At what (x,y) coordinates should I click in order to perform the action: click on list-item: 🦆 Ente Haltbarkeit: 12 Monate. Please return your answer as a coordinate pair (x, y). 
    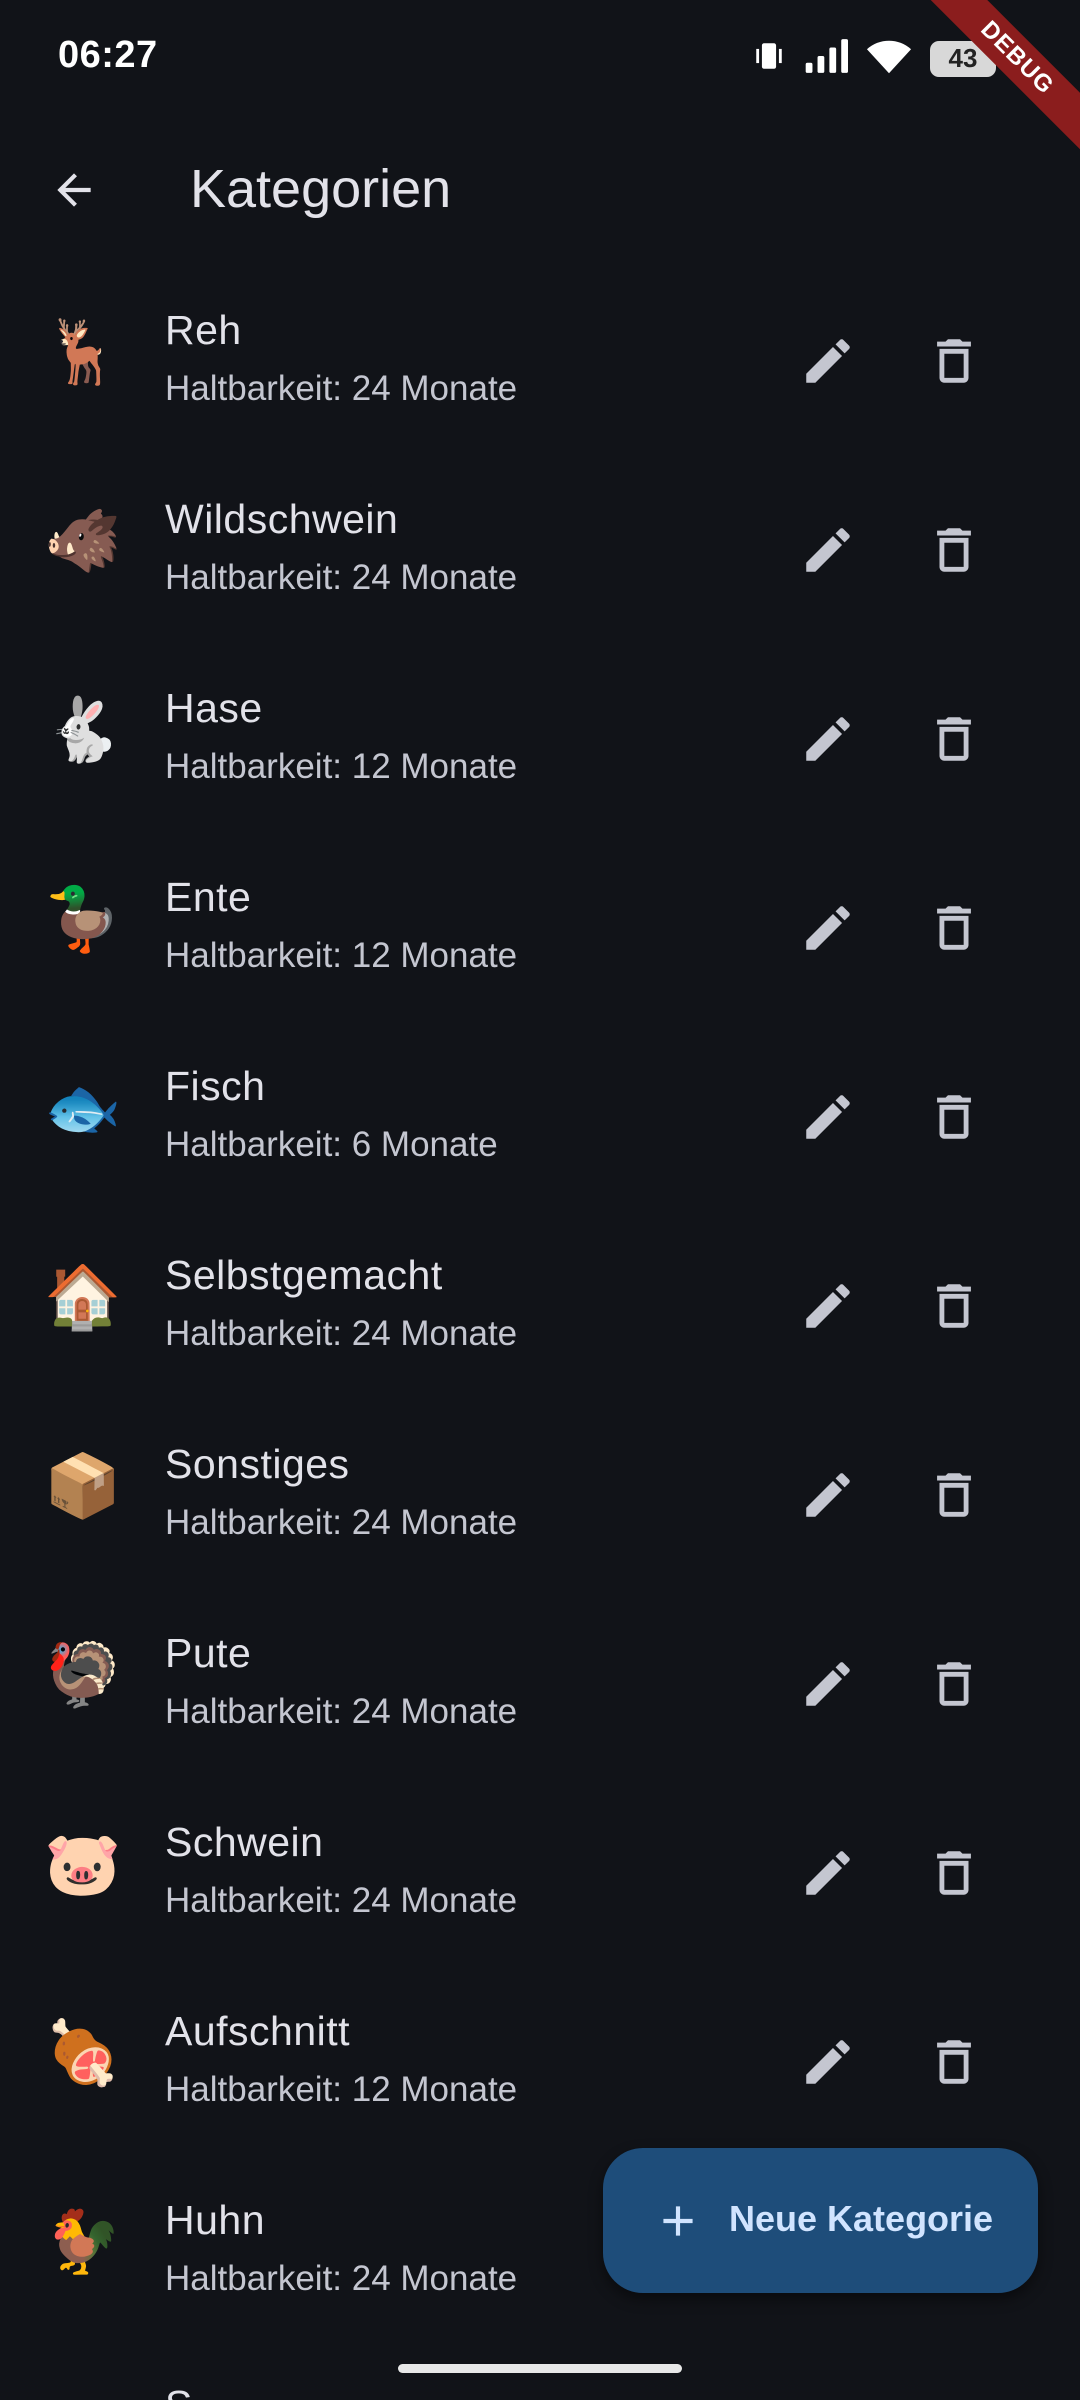
    Looking at the image, I should click on (540, 926).